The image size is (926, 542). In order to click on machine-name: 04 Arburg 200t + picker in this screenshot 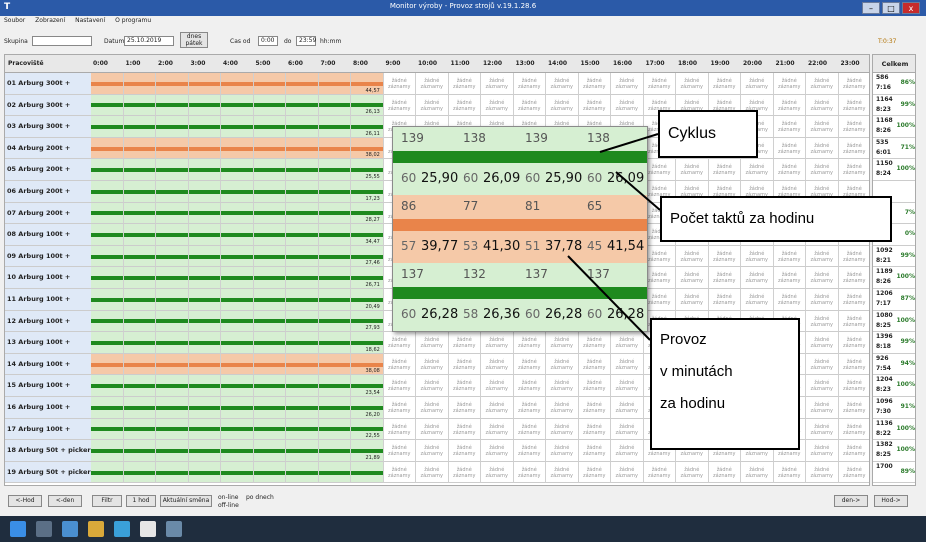, I will do `click(48, 155)`.